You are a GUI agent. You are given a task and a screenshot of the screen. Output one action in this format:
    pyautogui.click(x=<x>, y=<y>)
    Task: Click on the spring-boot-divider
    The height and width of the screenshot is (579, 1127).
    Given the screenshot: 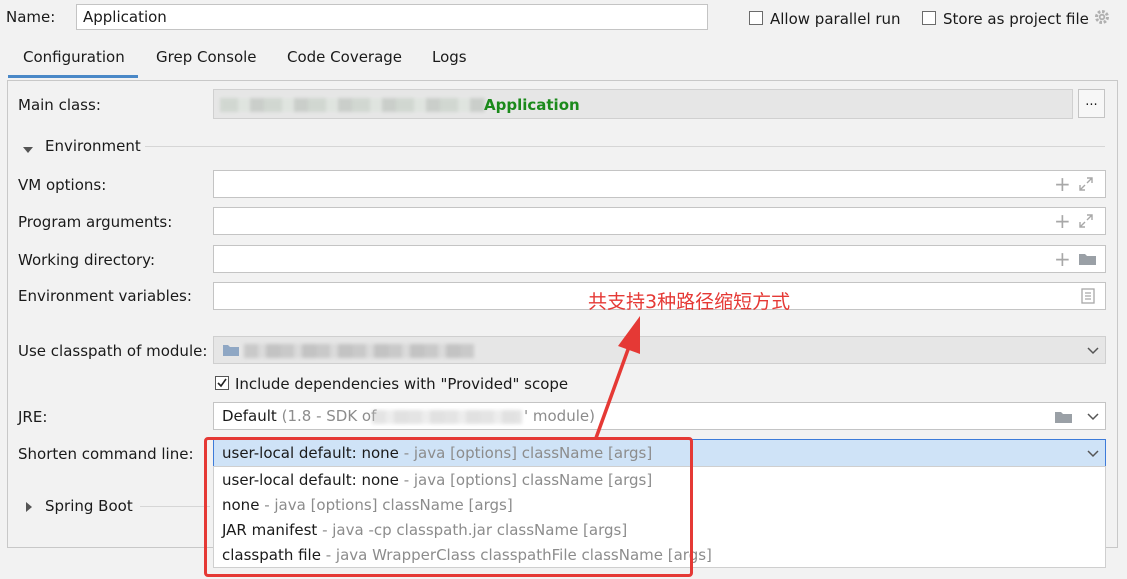 What is the action you would take?
    pyautogui.click(x=175, y=506)
    